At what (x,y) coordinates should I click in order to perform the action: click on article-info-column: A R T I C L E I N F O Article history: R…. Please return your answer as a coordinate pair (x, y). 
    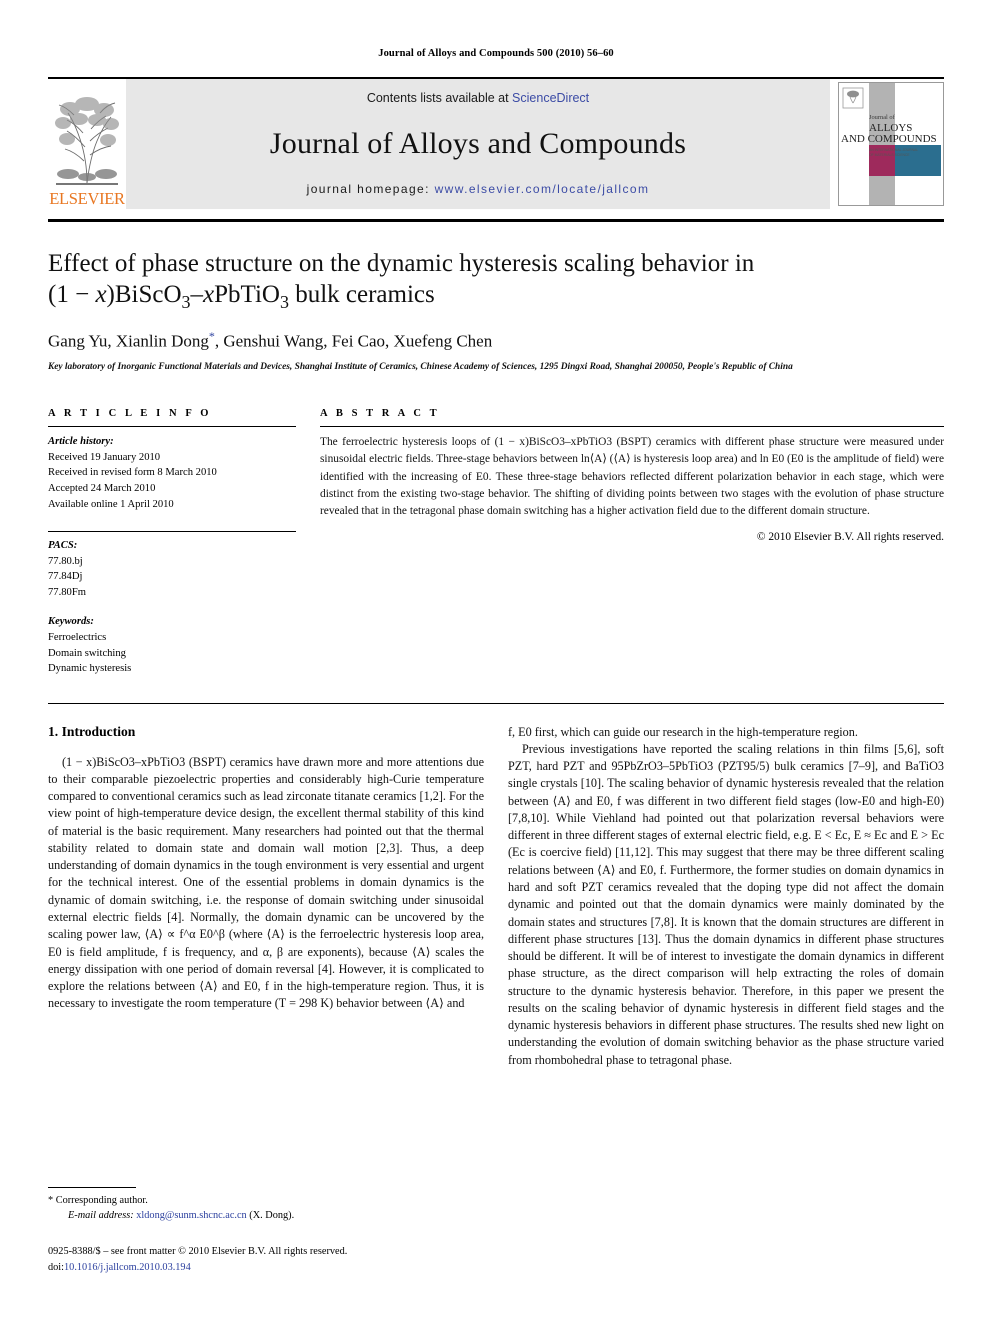
    Looking at the image, I should click on (172, 542).